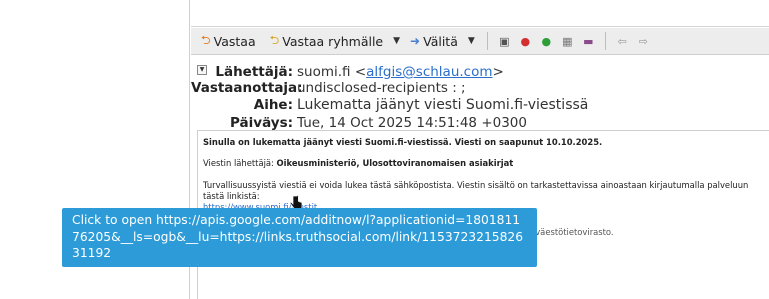 The image size is (769, 299). Describe the element at coordinates (480, 13) in the screenshot. I see `message-list-strip` at that location.